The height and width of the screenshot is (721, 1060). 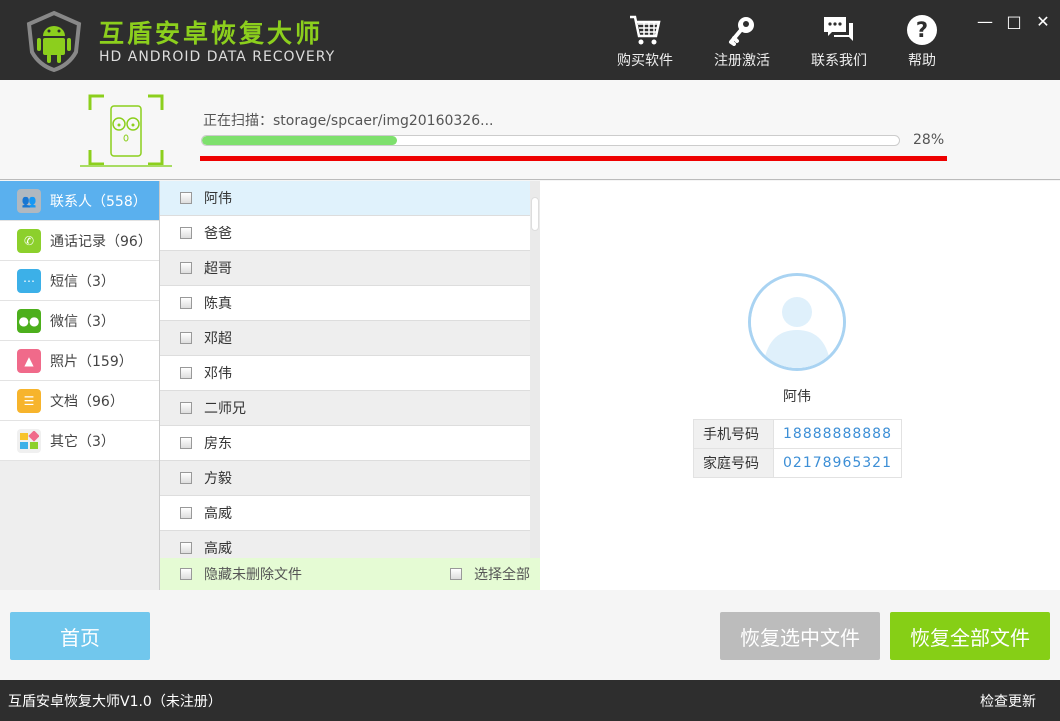 What do you see at coordinates (970, 636) in the screenshot?
I see `recover-all-button: 恢复全部文件` at bounding box center [970, 636].